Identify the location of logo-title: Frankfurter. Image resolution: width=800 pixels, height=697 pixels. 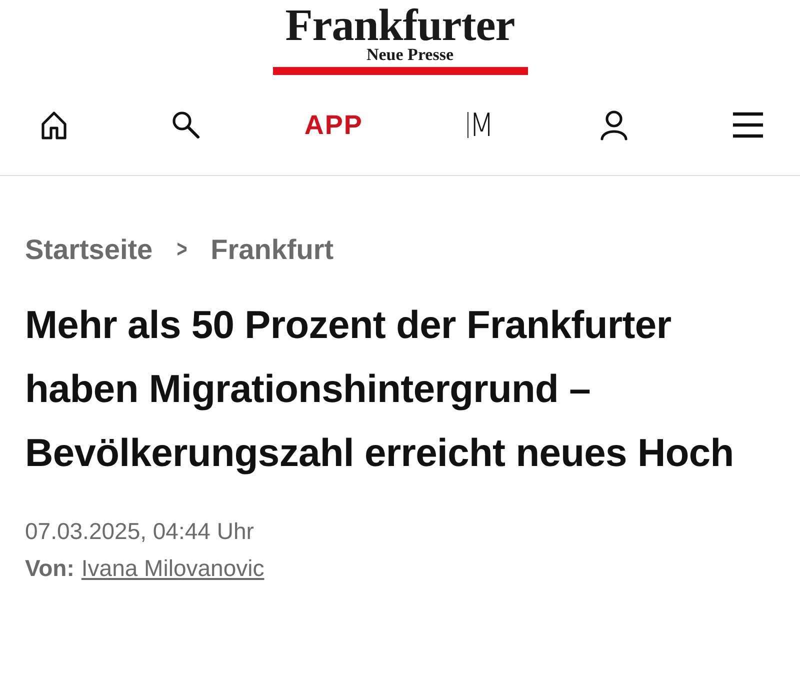
(400, 25).